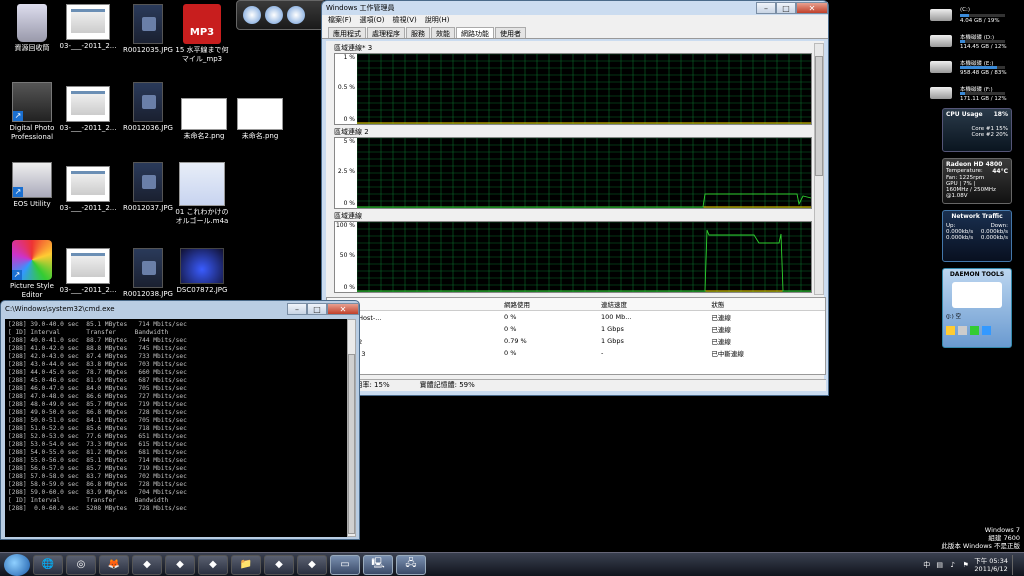  I want to click on table-row: 區域連線 Host-...0 %100 Mb...已連線, so click(576, 317).